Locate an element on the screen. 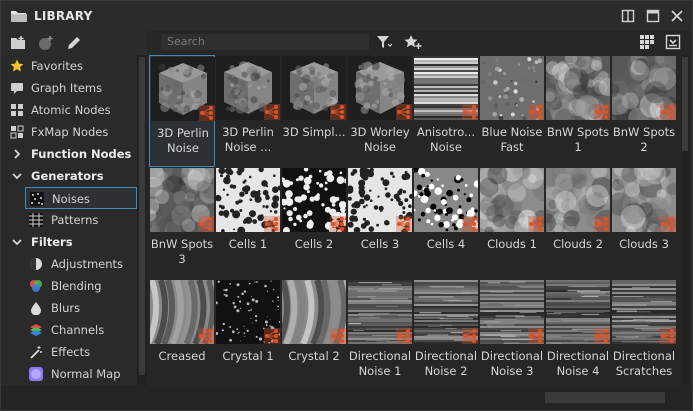 Image resolution: width=693 pixels, height=411 pixels. sidebar-item-effects: Effects is located at coordinates (81, 352).